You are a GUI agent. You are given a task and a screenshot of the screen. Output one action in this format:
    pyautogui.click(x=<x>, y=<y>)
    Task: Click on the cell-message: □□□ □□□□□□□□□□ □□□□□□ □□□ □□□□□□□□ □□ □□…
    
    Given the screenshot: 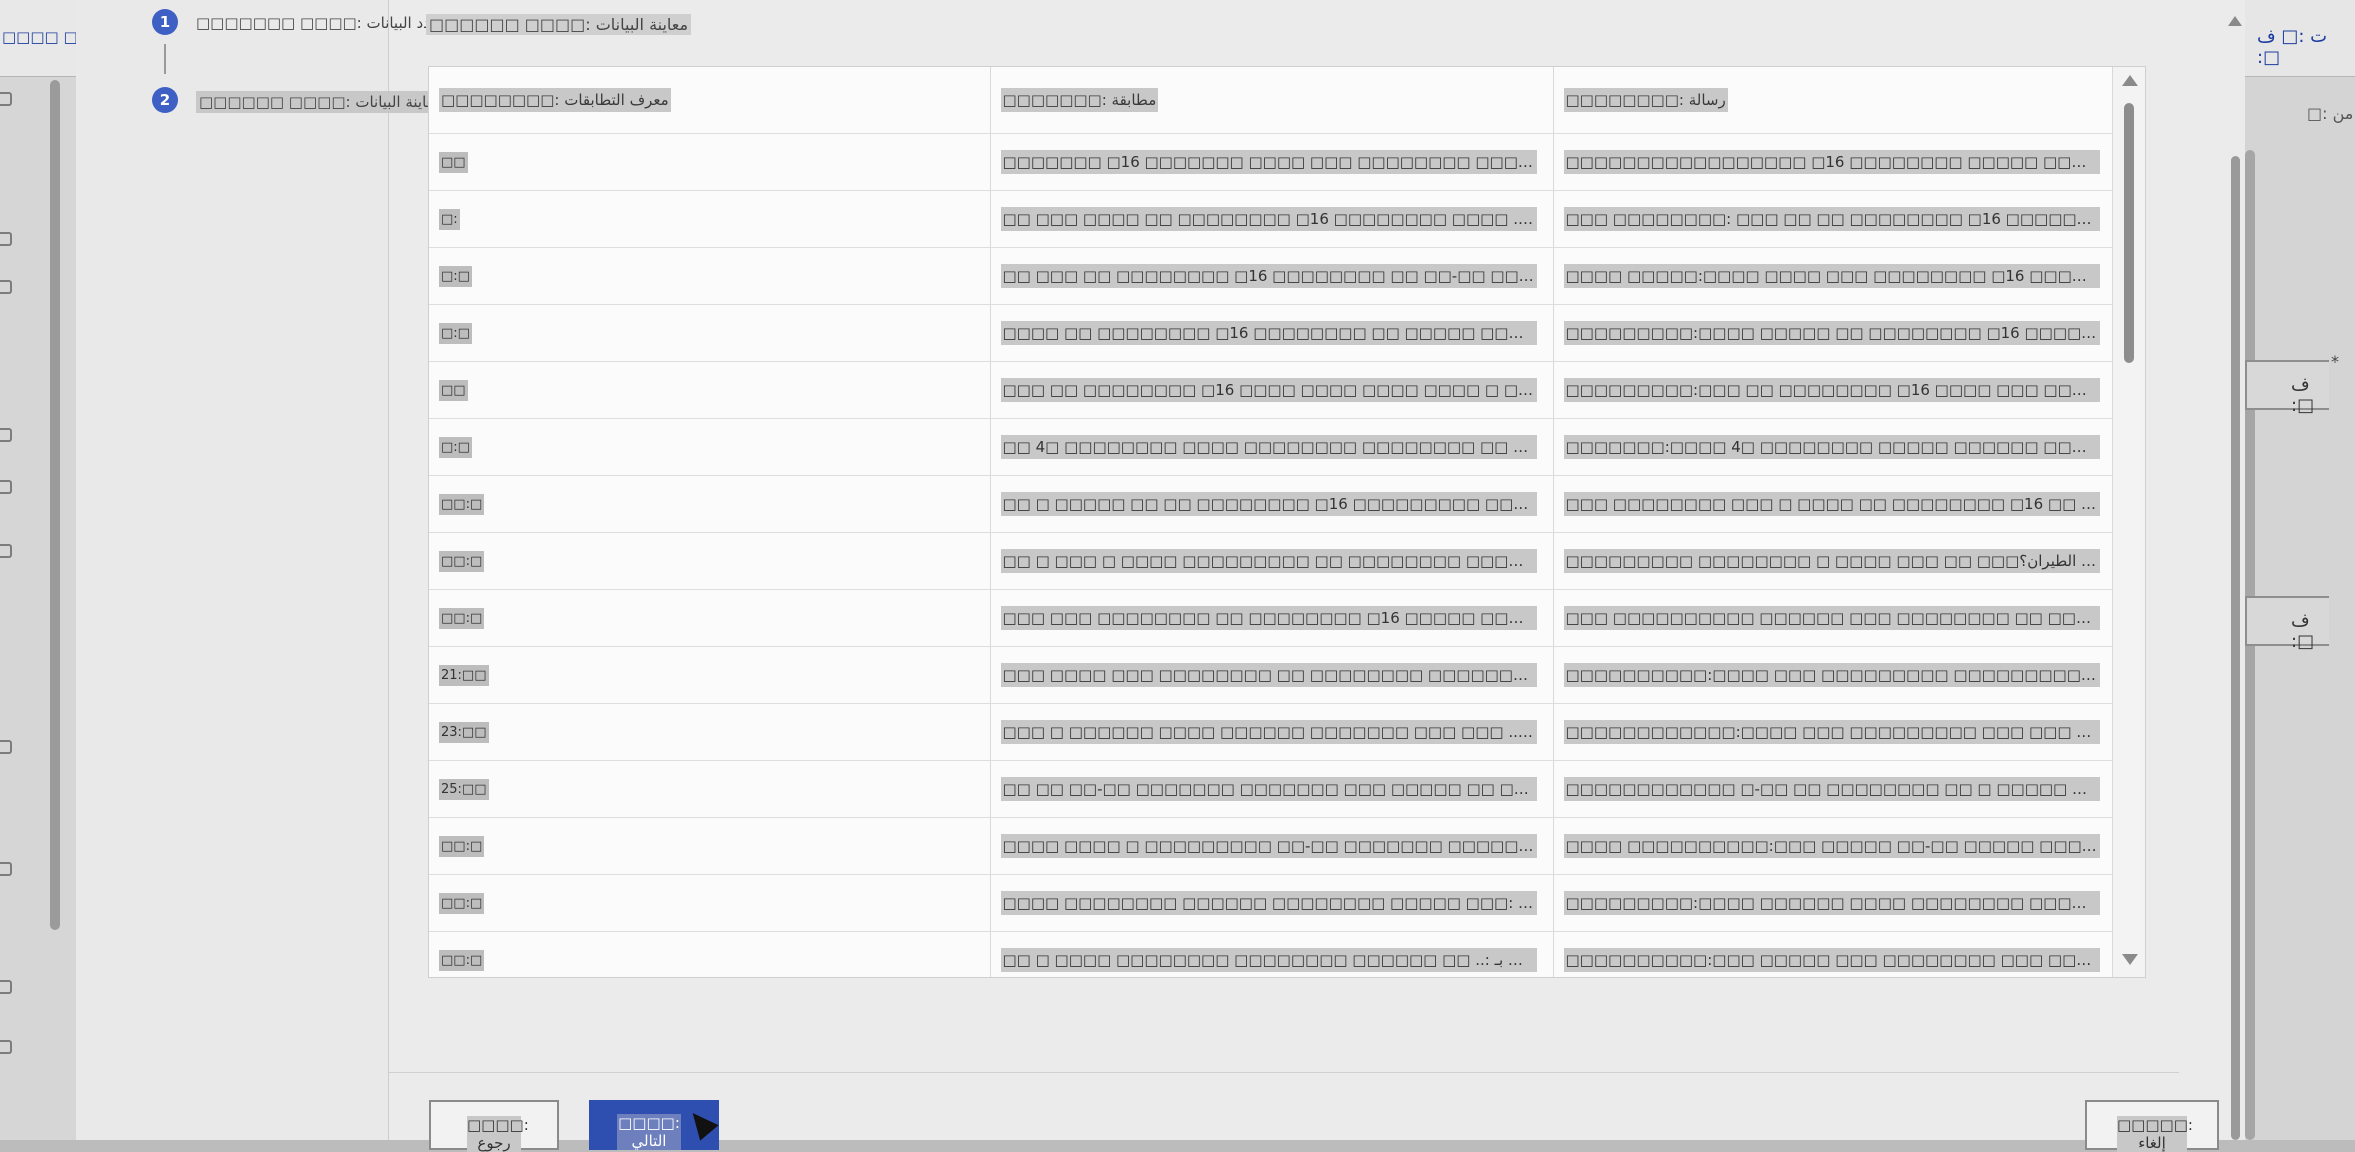 What is the action you would take?
    pyautogui.click(x=1833, y=618)
    